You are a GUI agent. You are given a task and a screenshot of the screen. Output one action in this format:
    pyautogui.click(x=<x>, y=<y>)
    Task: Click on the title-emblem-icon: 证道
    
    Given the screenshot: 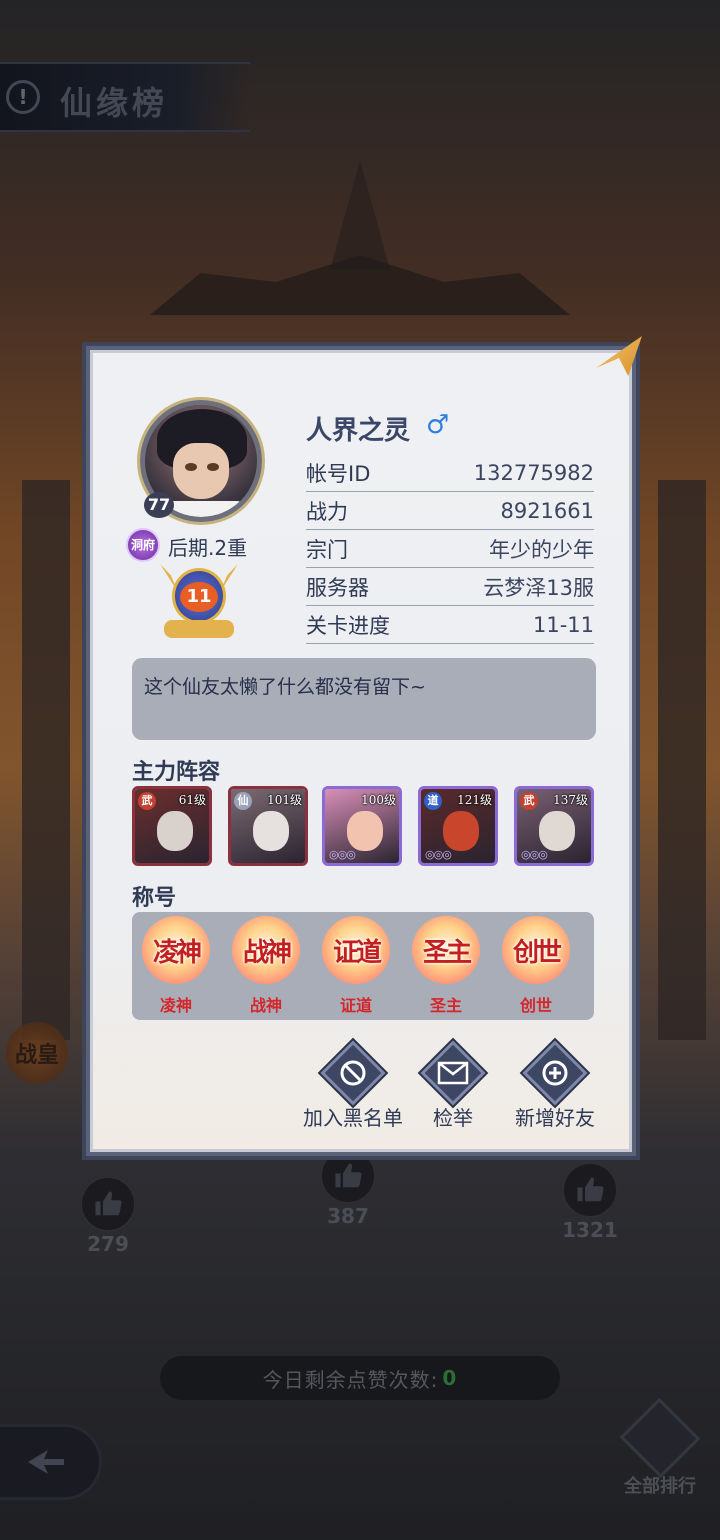 What is the action you would take?
    pyautogui.click(x=356, y=950)
    